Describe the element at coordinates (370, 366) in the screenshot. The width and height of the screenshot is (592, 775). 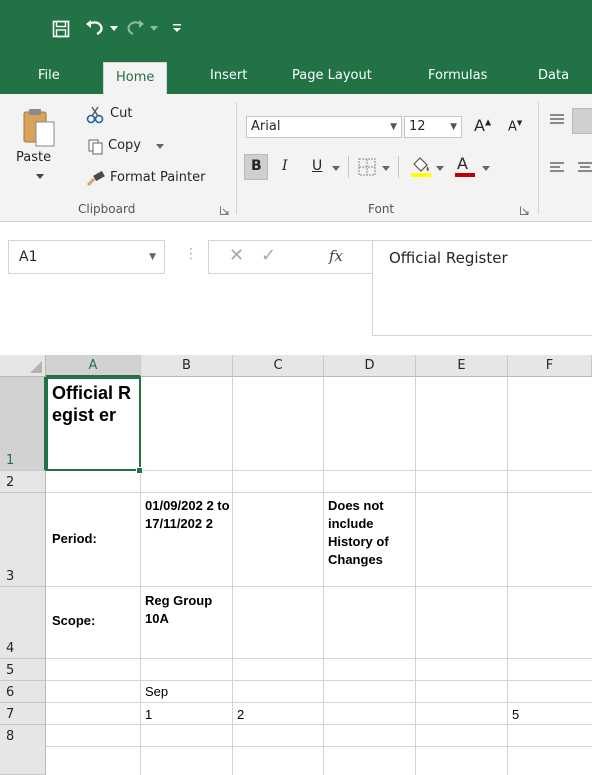
I see `column-header-d: D` at that location.